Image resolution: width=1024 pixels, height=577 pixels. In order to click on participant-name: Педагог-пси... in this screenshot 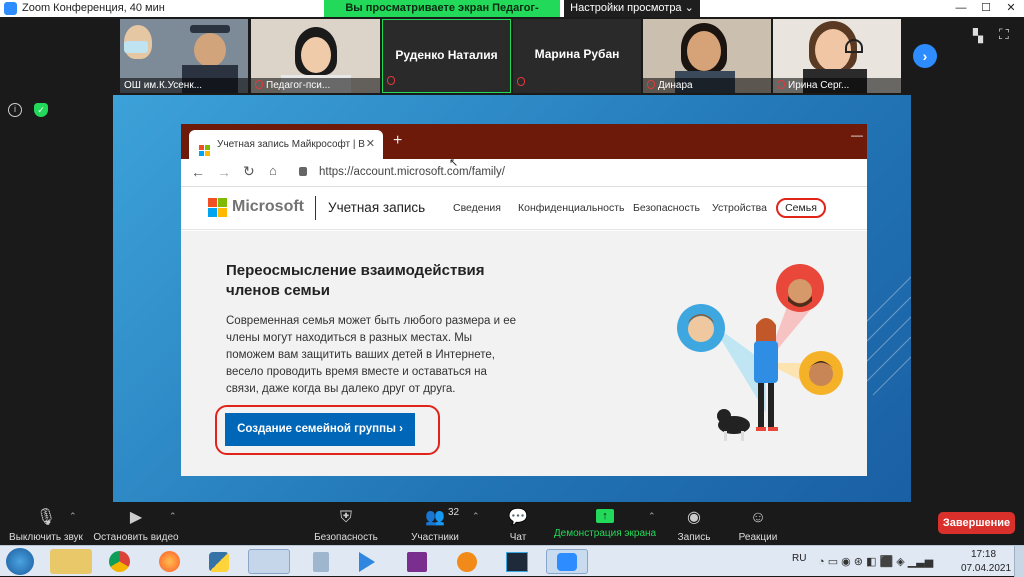, I will do `click(315, 85)`.